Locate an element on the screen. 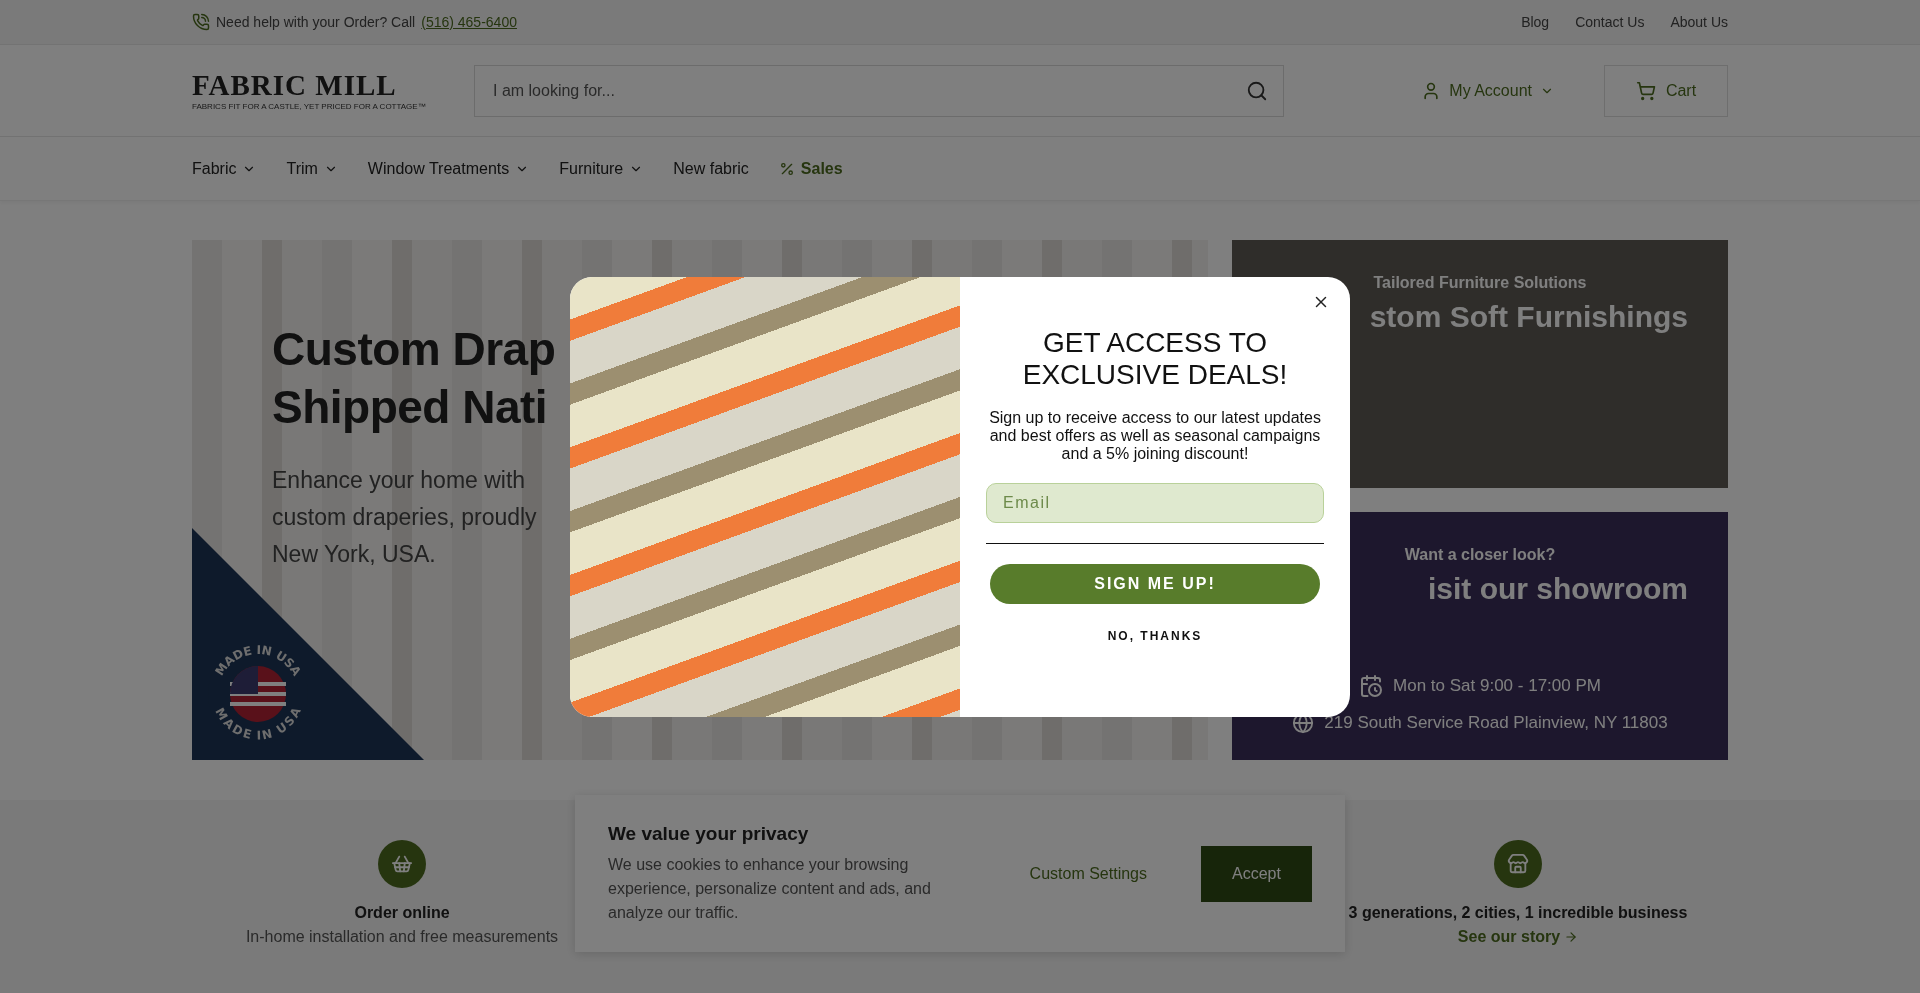 This screenshot has width=1920, height=993. story-link: See our story is located at coordinates (1518, 937).